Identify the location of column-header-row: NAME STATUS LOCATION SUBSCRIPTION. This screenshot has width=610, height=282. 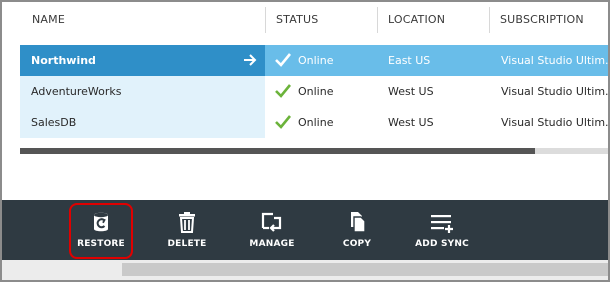
(305, 20).